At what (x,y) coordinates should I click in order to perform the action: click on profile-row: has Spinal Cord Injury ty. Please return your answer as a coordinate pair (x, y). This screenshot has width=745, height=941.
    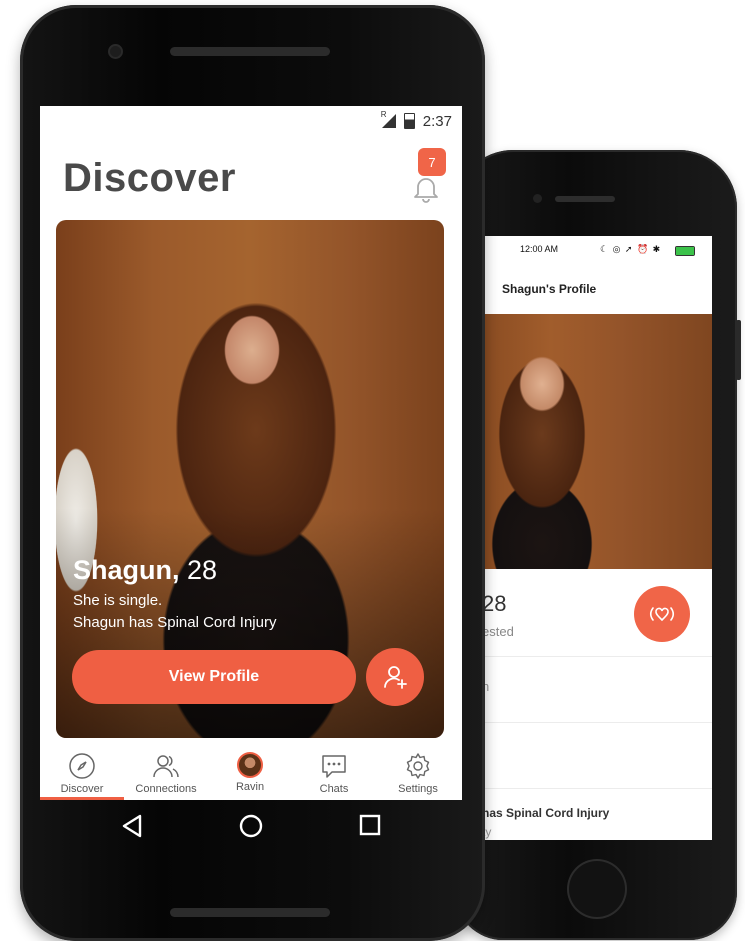
    Looking at the image, I should click on (597, 814).